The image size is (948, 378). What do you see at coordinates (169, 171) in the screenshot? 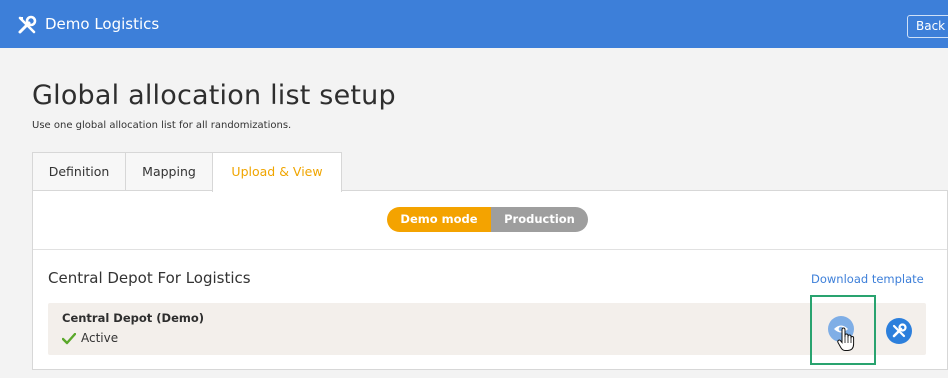
I see `tab-mapping: Mapping` at bounding box center [169, 171].